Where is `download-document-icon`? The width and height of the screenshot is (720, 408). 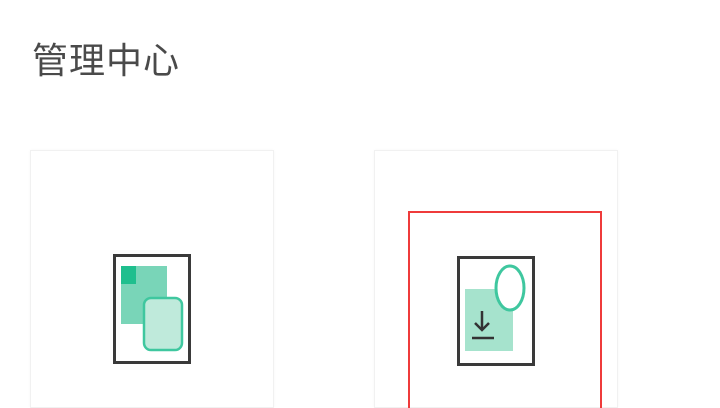
download-document-icon is located at coordinates (496, 311).